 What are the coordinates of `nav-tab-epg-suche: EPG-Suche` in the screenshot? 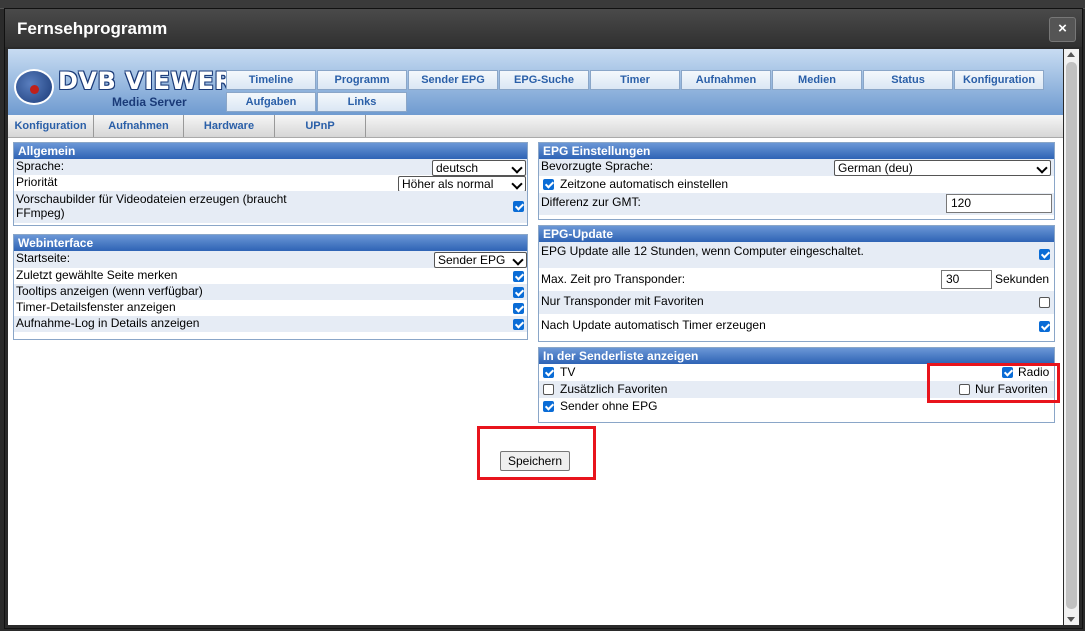 It's located at (544, 80).